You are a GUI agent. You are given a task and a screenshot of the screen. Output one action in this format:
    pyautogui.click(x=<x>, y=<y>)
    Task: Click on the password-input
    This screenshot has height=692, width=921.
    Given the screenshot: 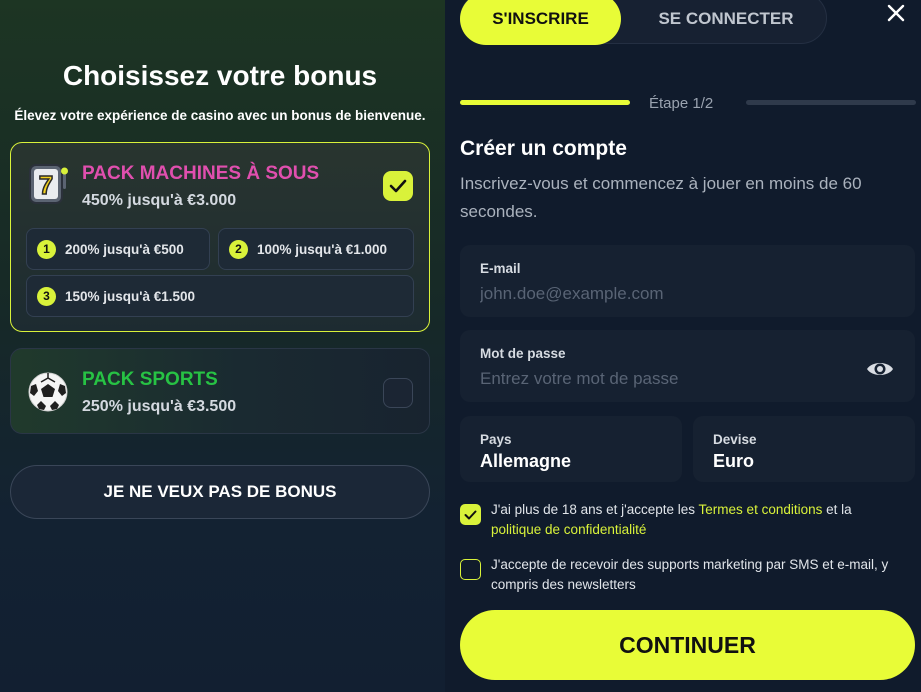 What is the action you would take?
    pyautogui.click(x=660, y=379)
    